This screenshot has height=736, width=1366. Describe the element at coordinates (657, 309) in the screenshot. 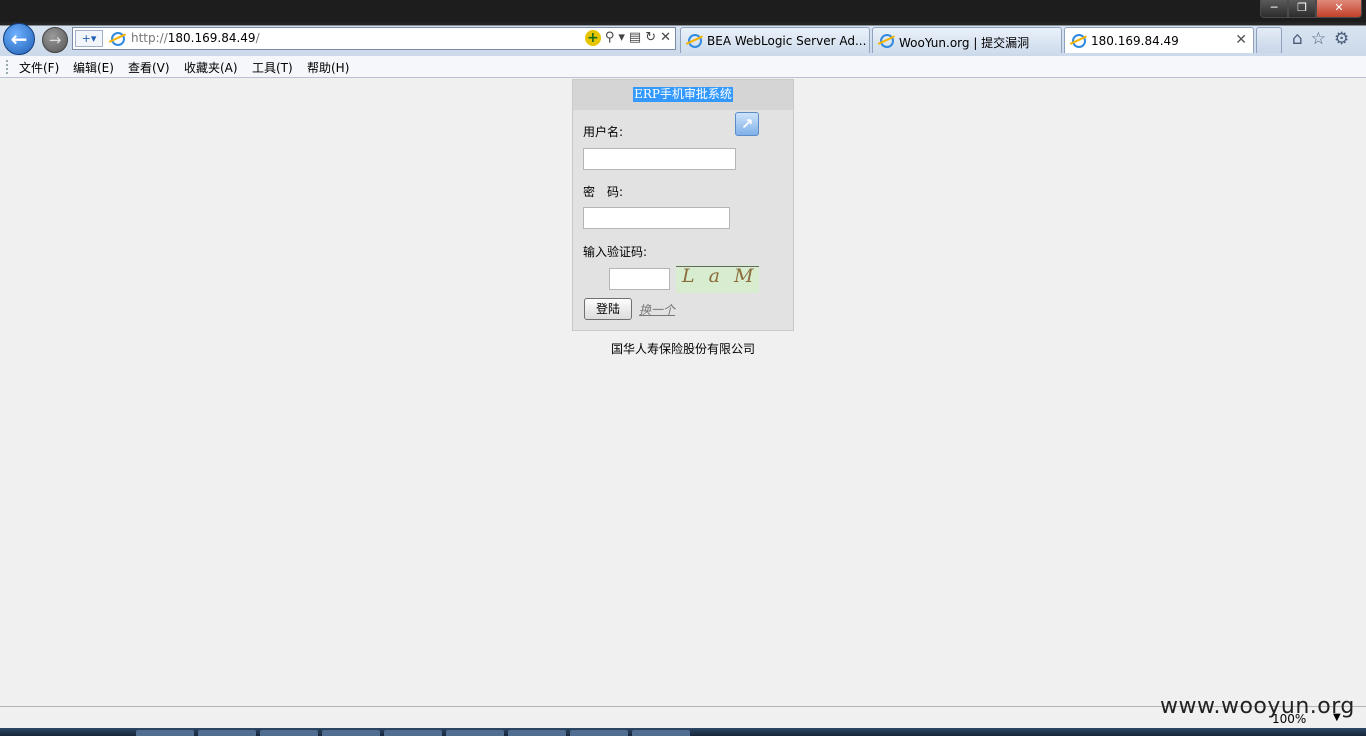

I see `change-captcha-link: 换一个` at that location.